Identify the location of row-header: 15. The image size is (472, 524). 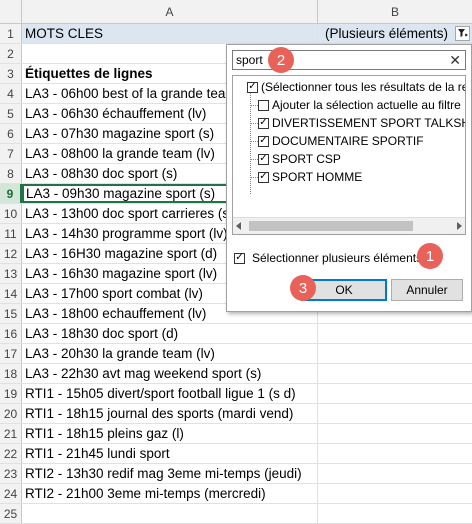
(11, 313).